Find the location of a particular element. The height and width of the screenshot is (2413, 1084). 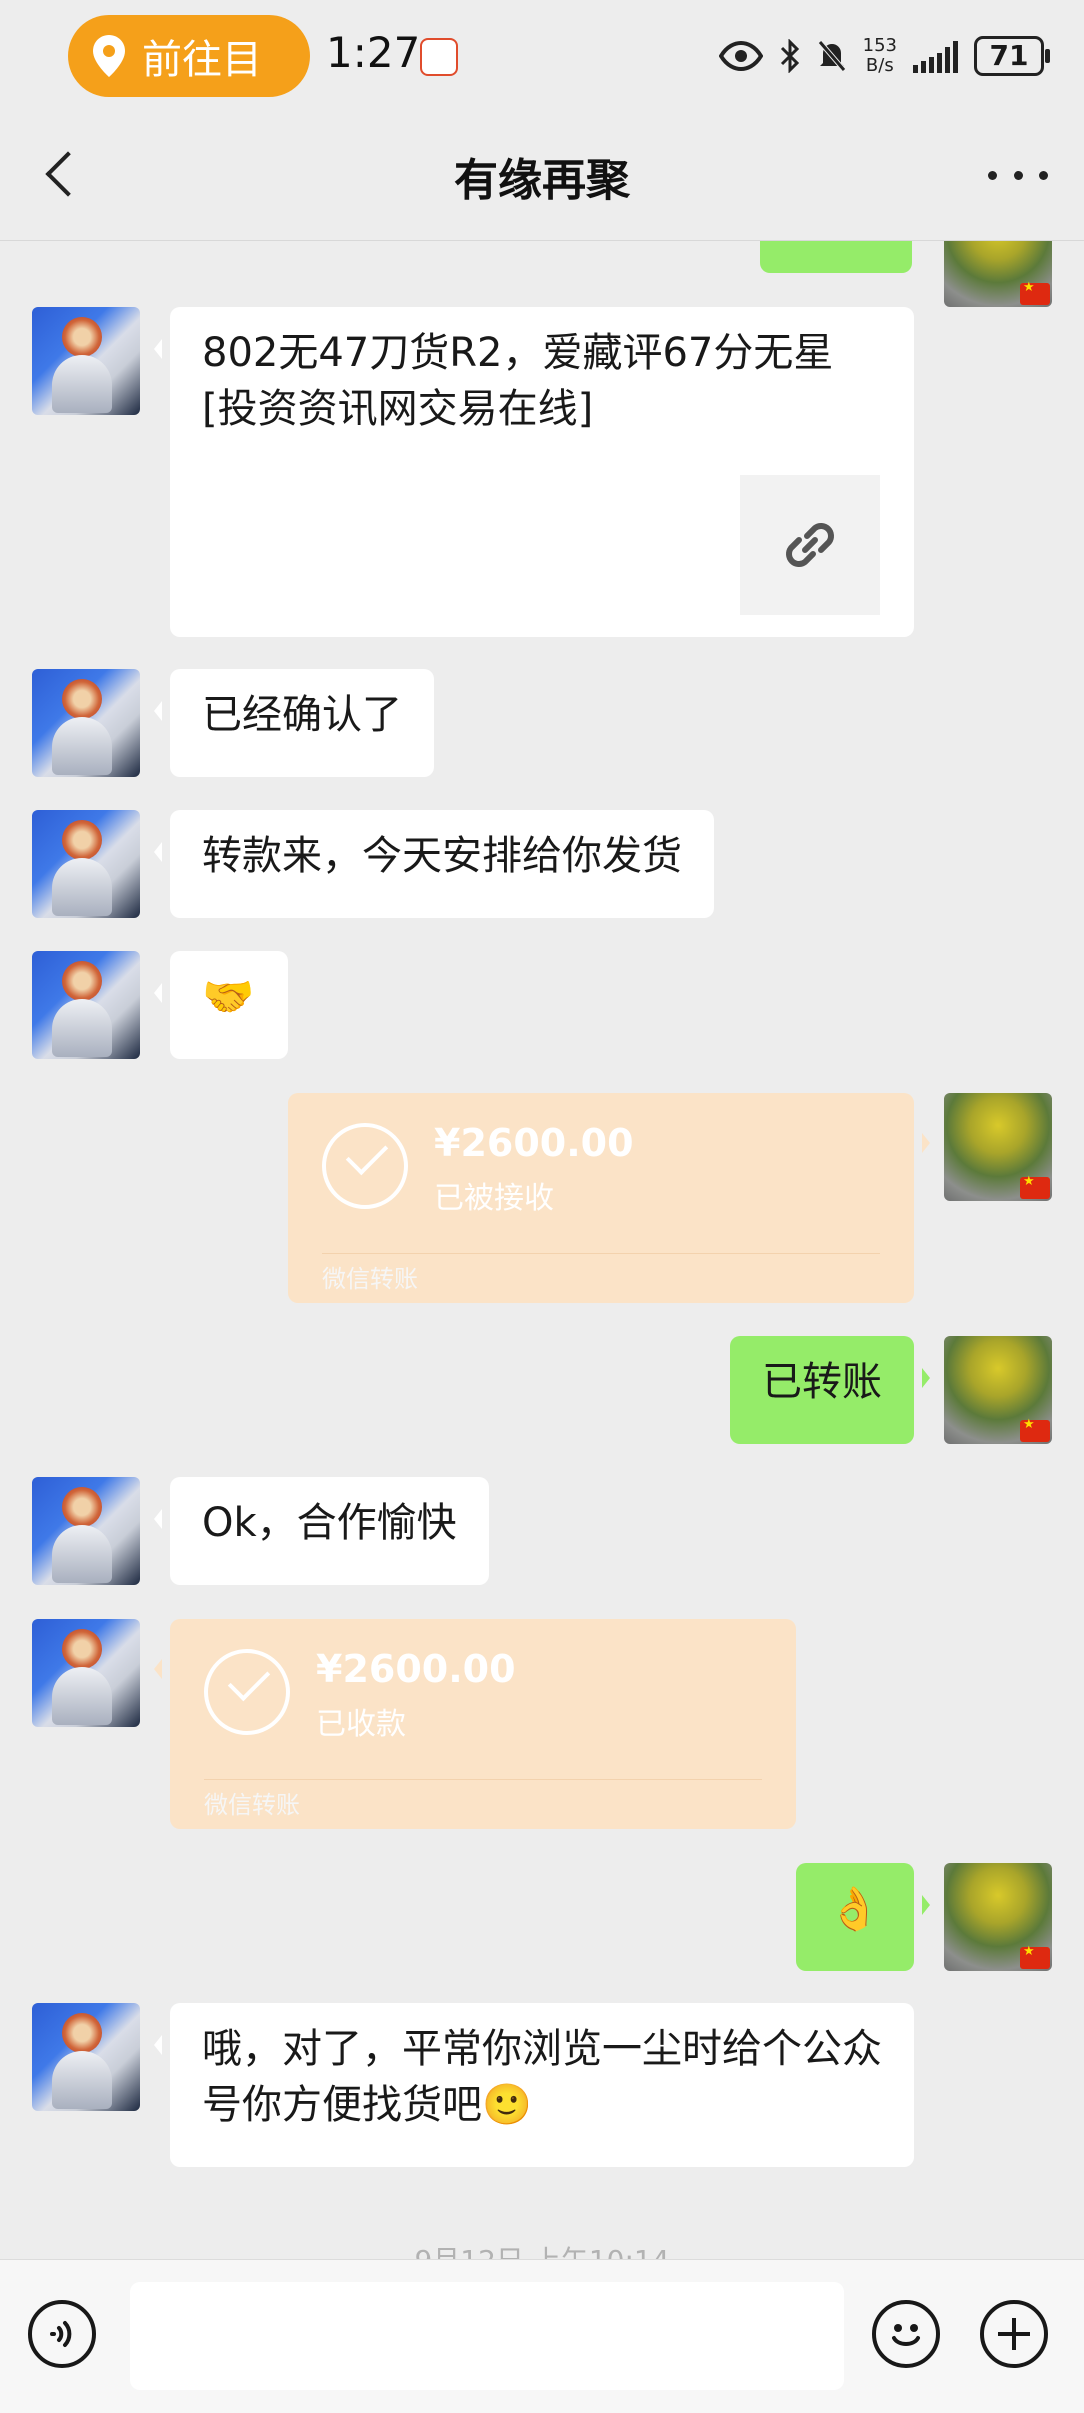

emoji-message-bubble: 🤝 is located at coordinates (221, 1005).